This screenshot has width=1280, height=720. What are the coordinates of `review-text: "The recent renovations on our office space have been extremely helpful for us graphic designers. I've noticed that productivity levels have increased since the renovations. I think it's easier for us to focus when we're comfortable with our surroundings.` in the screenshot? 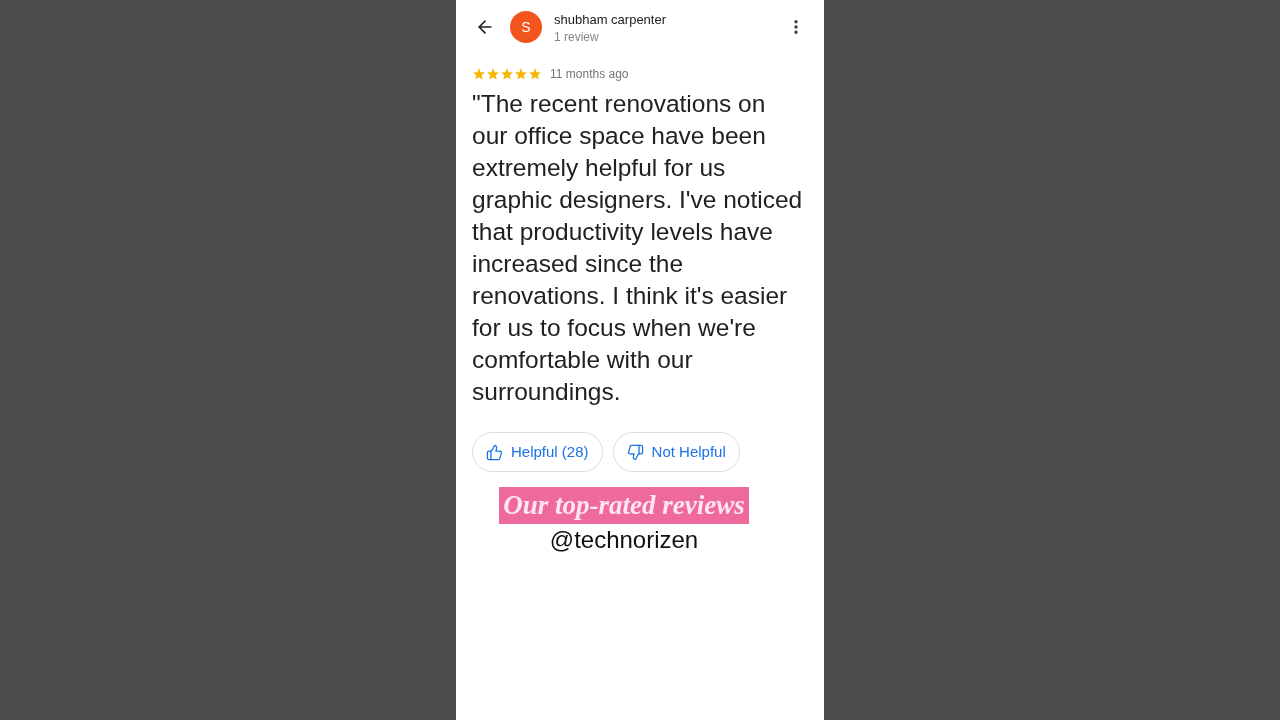 It's located at (638, 248).